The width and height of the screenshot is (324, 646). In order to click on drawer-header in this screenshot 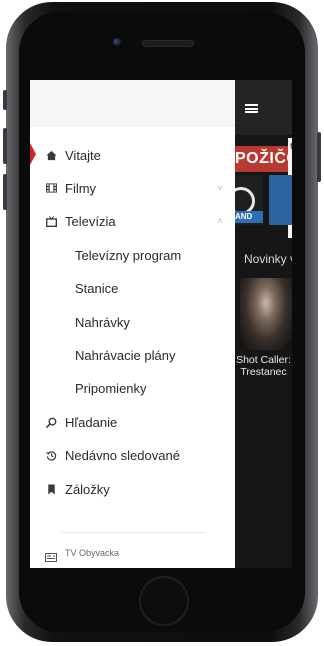, I will do `click(132, 103)`.